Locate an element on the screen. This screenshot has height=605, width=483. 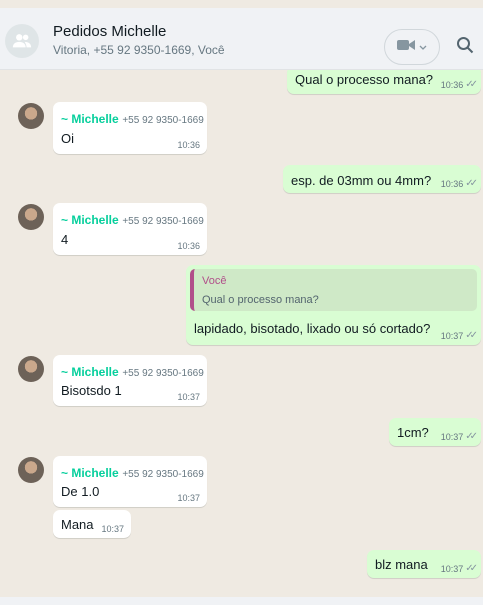
search-button is located at coordinates (465, 47).